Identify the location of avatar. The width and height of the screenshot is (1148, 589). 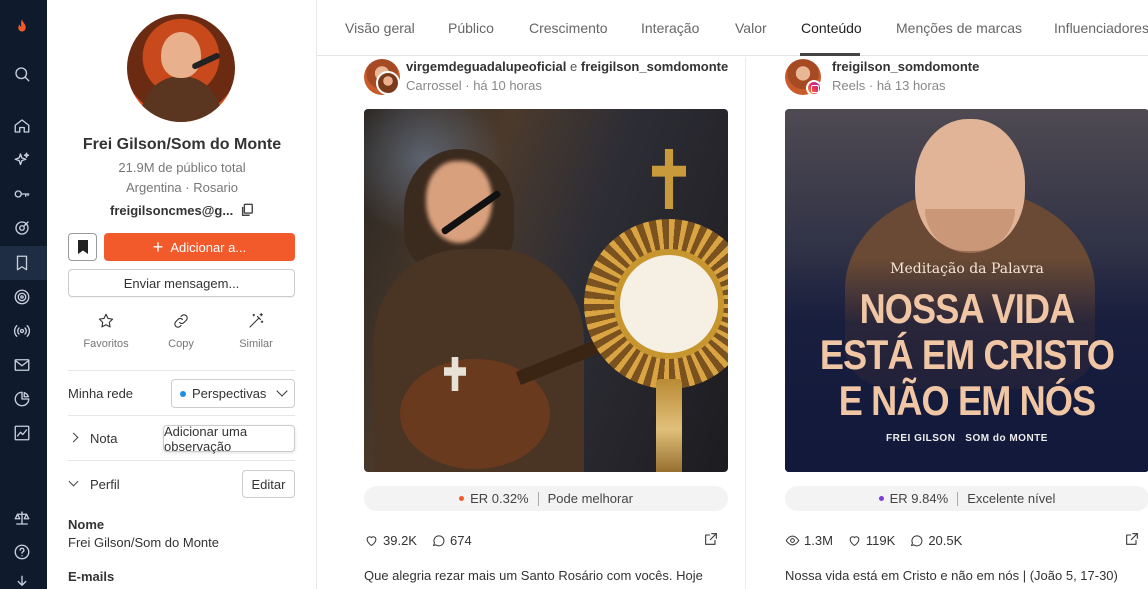
(181, 68).